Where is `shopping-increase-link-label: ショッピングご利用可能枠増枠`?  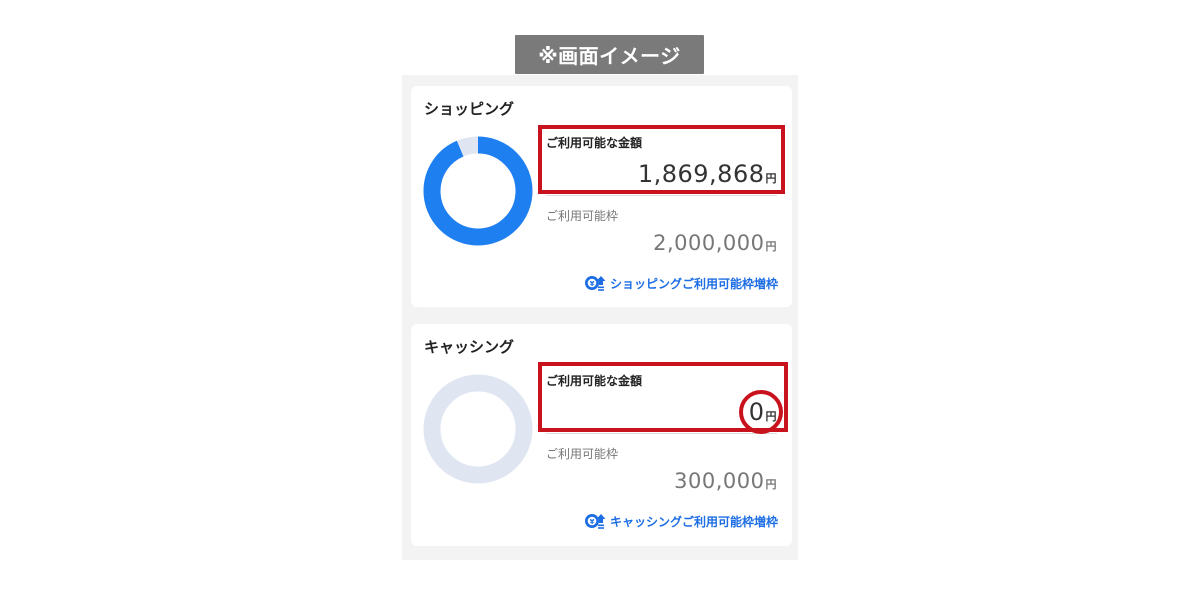 shopping-increase-link-label: ショッピングご利用可能枠増枠 is located at coordinates (693, 283).